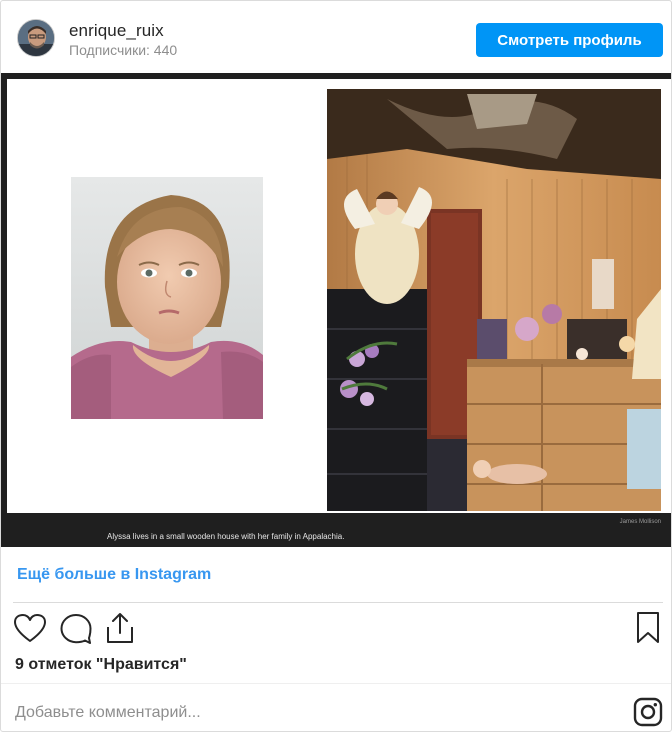  I want to click on comment-icon, so click(76, 631).